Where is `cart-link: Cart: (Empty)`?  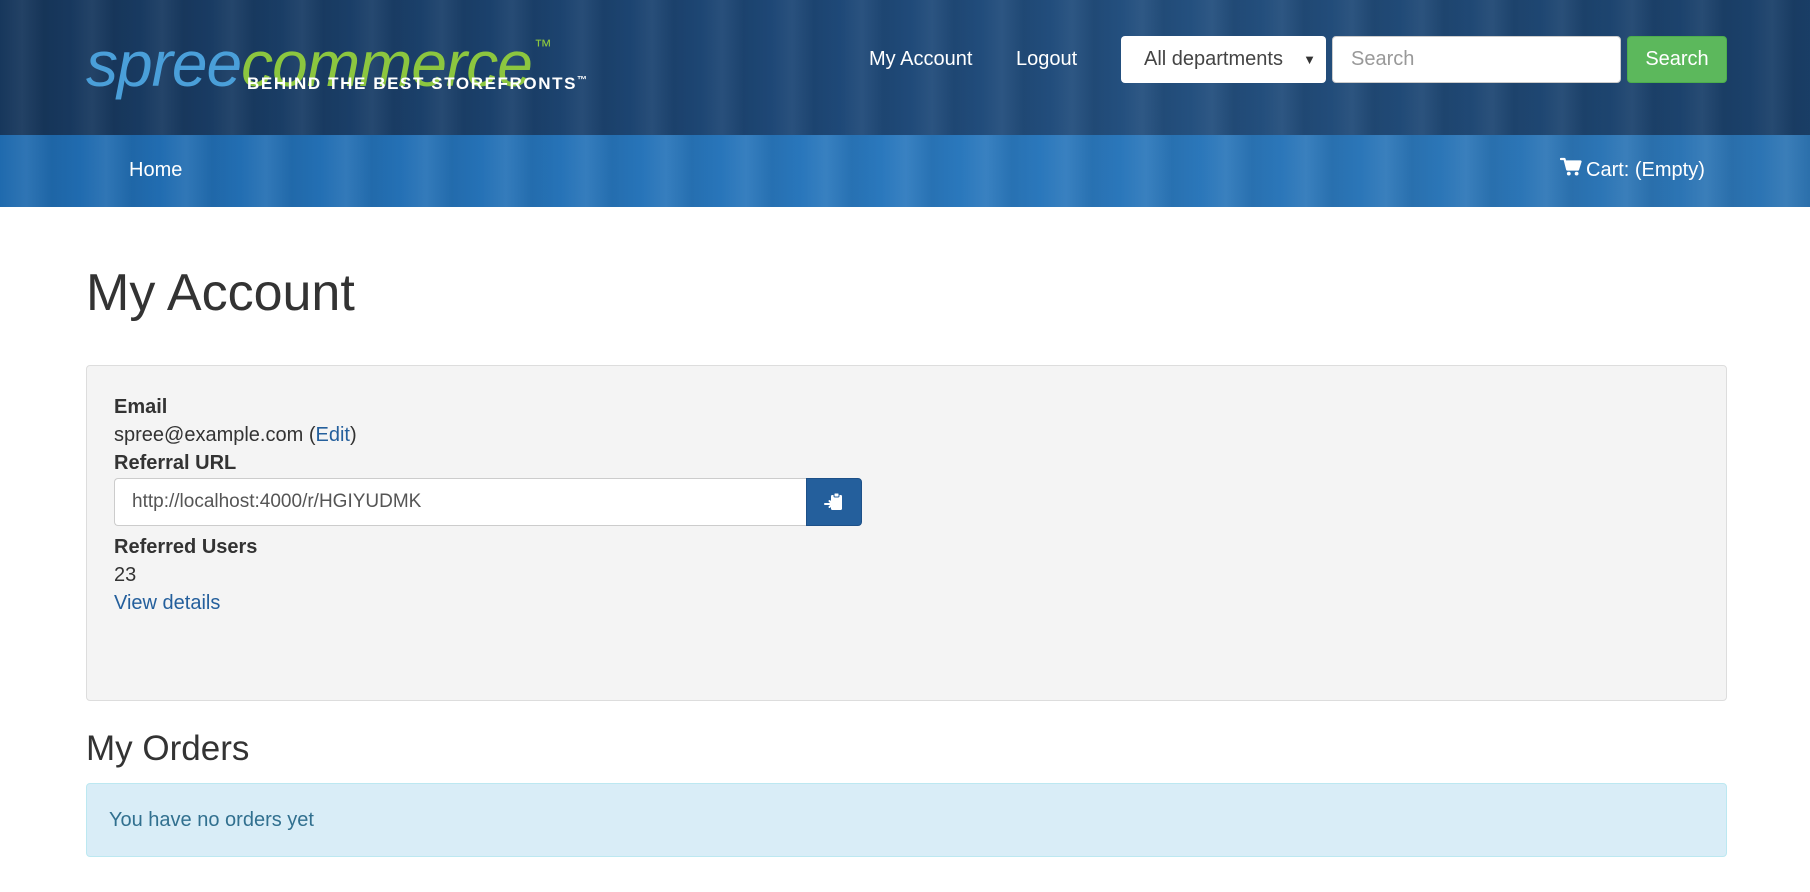 cart-link: Cart: (Empty) is located at coordinates (1632, 169).